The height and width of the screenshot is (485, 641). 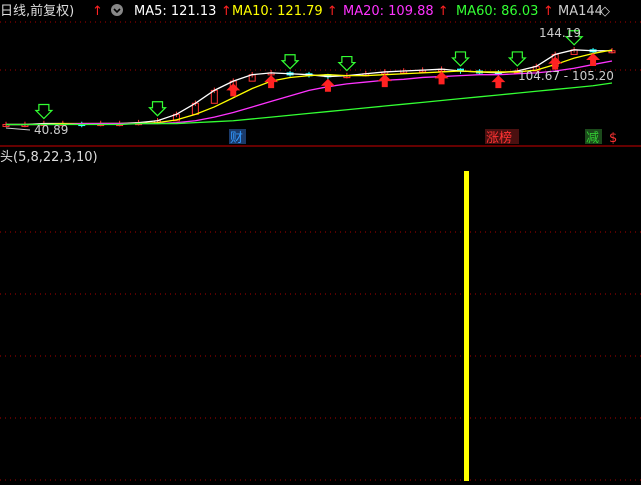 I want to click on event-tags: 财 涨榜 减 $, so click(x=423, y=137).